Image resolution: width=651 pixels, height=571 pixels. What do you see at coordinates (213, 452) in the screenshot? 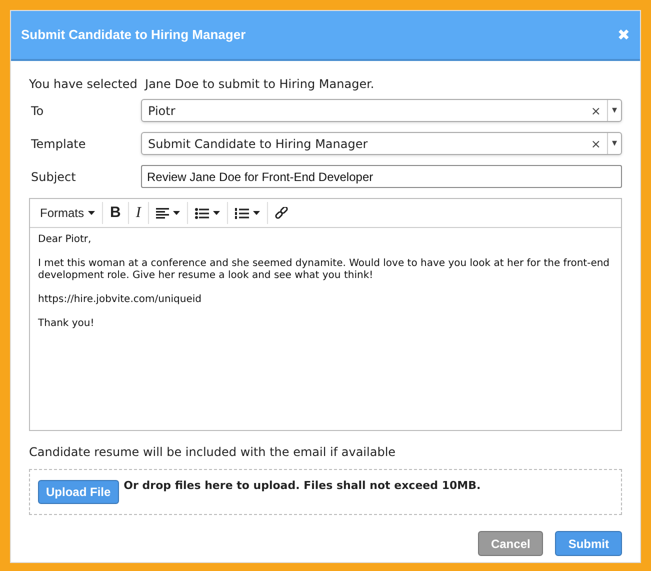
I see `resume-note: Candidate resume will be included with the email if available` at bounding box center [213, 452].